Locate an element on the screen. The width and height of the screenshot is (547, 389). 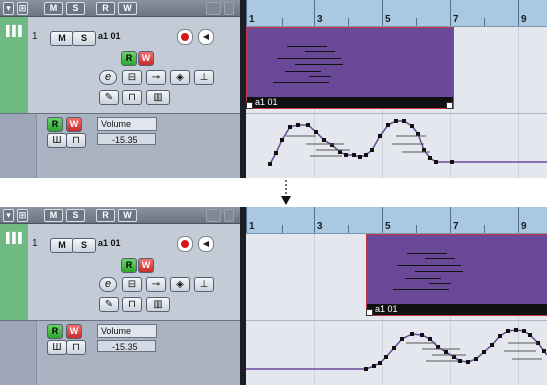
waveform-shadow is located at coordinates (358, 146).